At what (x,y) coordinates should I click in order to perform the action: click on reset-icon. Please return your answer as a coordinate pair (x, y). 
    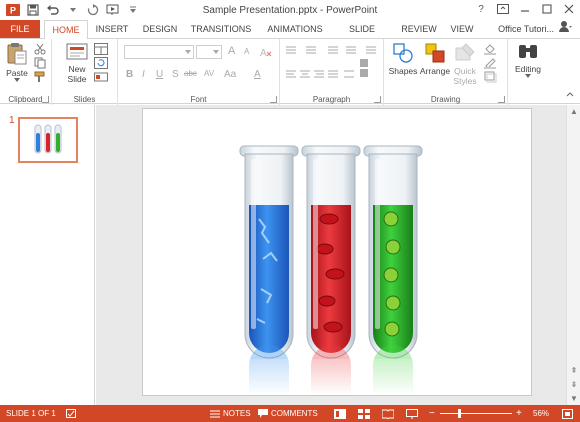
    Looking at the image, I should click on (101, 63).